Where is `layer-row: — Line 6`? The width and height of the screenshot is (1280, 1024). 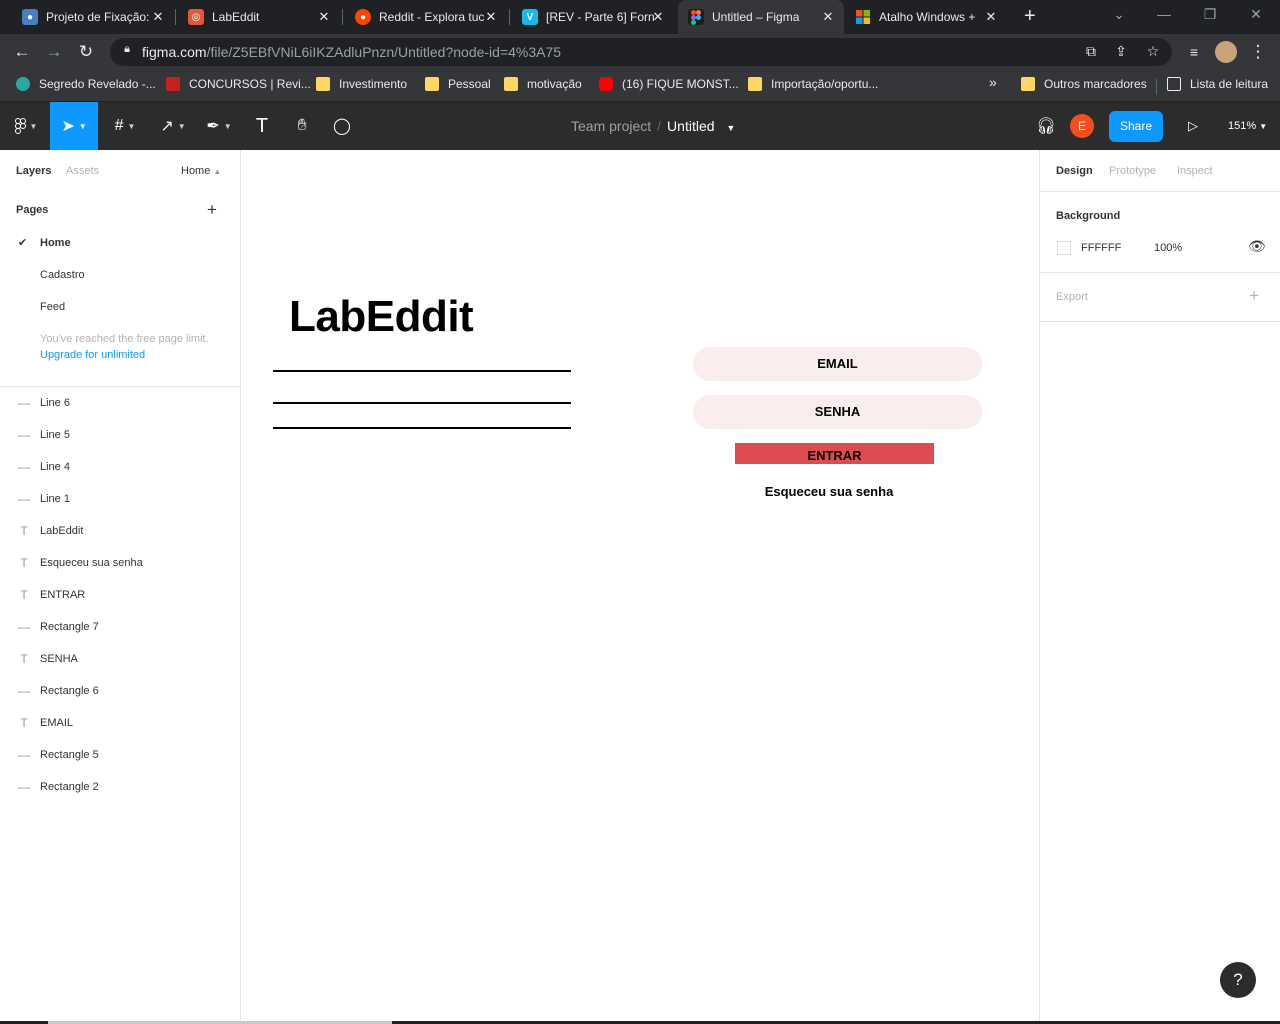 layer-row: — Line 6 is located at coordinates (120, 403).